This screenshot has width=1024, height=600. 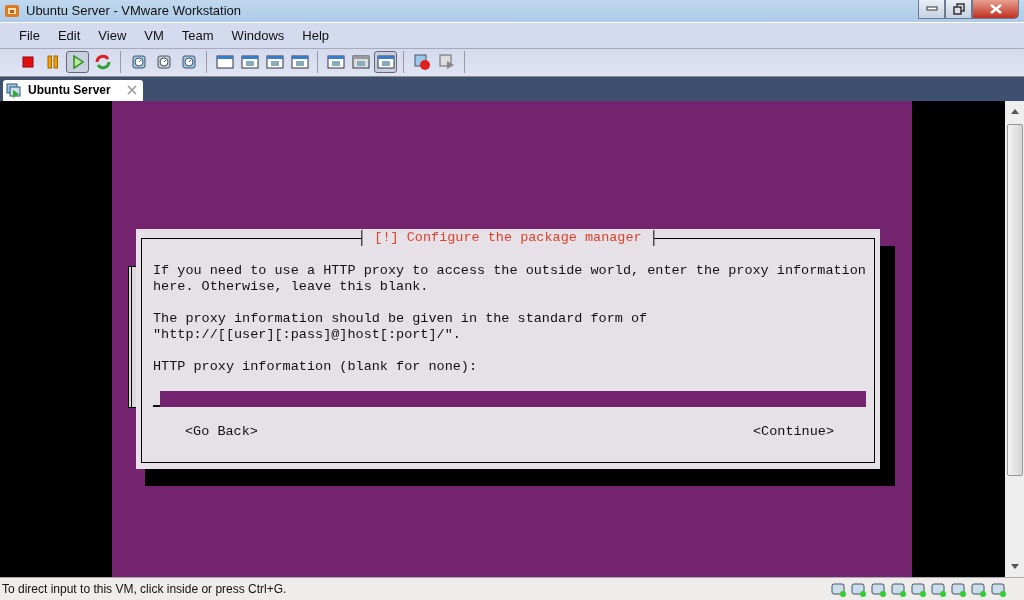 What do you see at coordinates (258, 35) in the screenshot?
I see `menu-item: Windows` at bounding box center [258, 35].